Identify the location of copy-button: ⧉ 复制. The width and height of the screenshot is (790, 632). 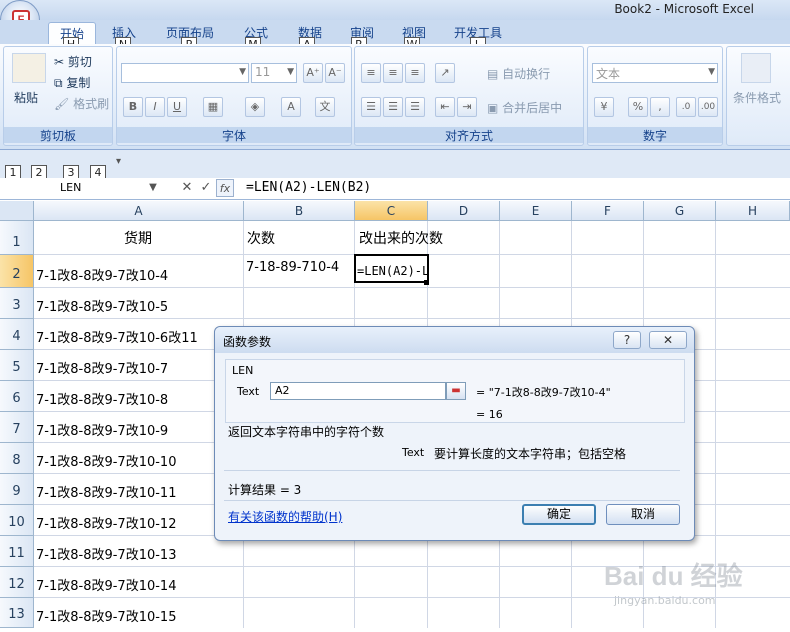
(72, 82).